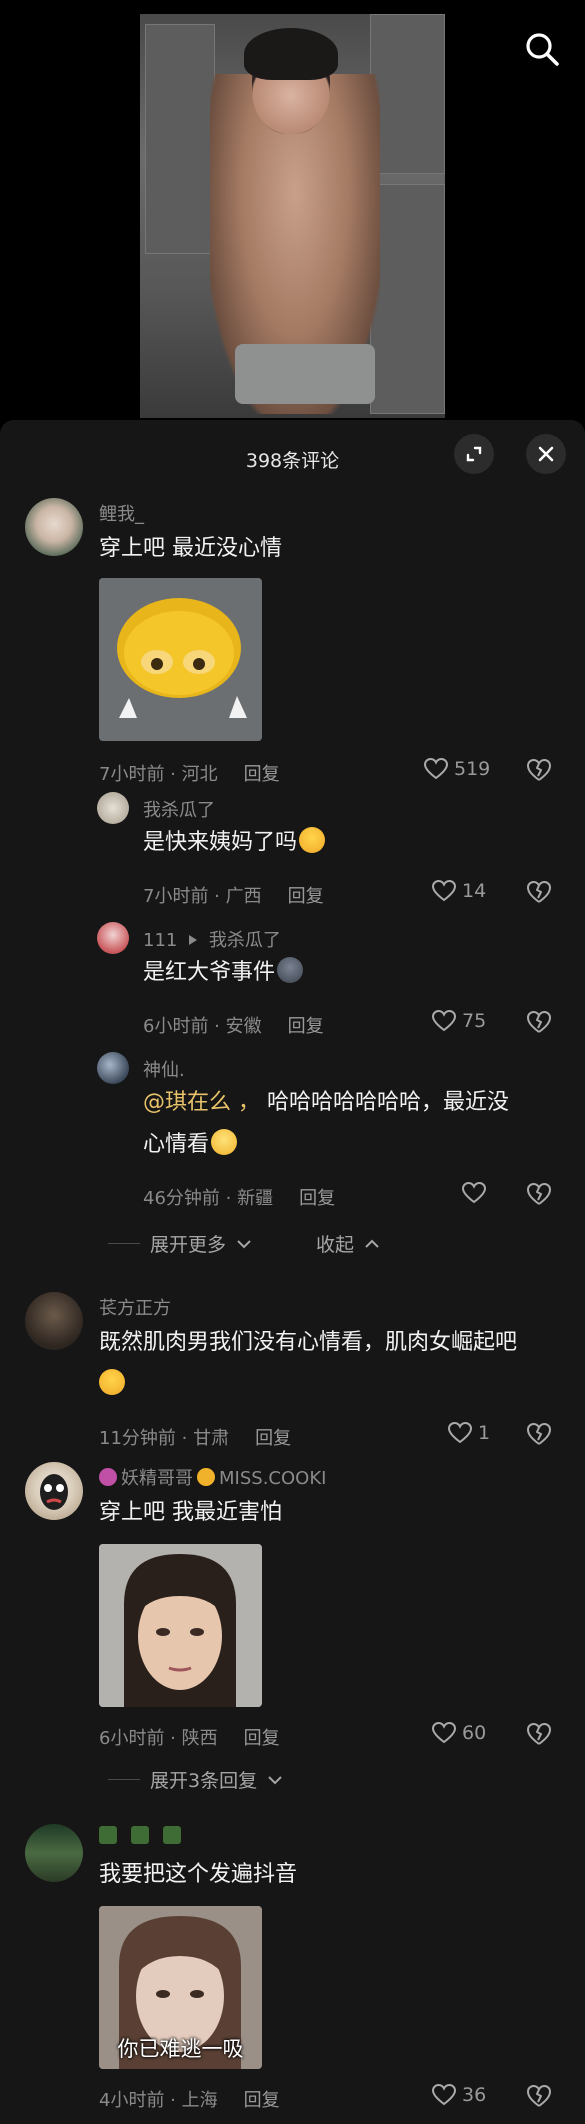 Image resolution: width=585 pixels, height=2124 pixels. I want to click on expand-more-button: 展开更多, so click(180, 1243).